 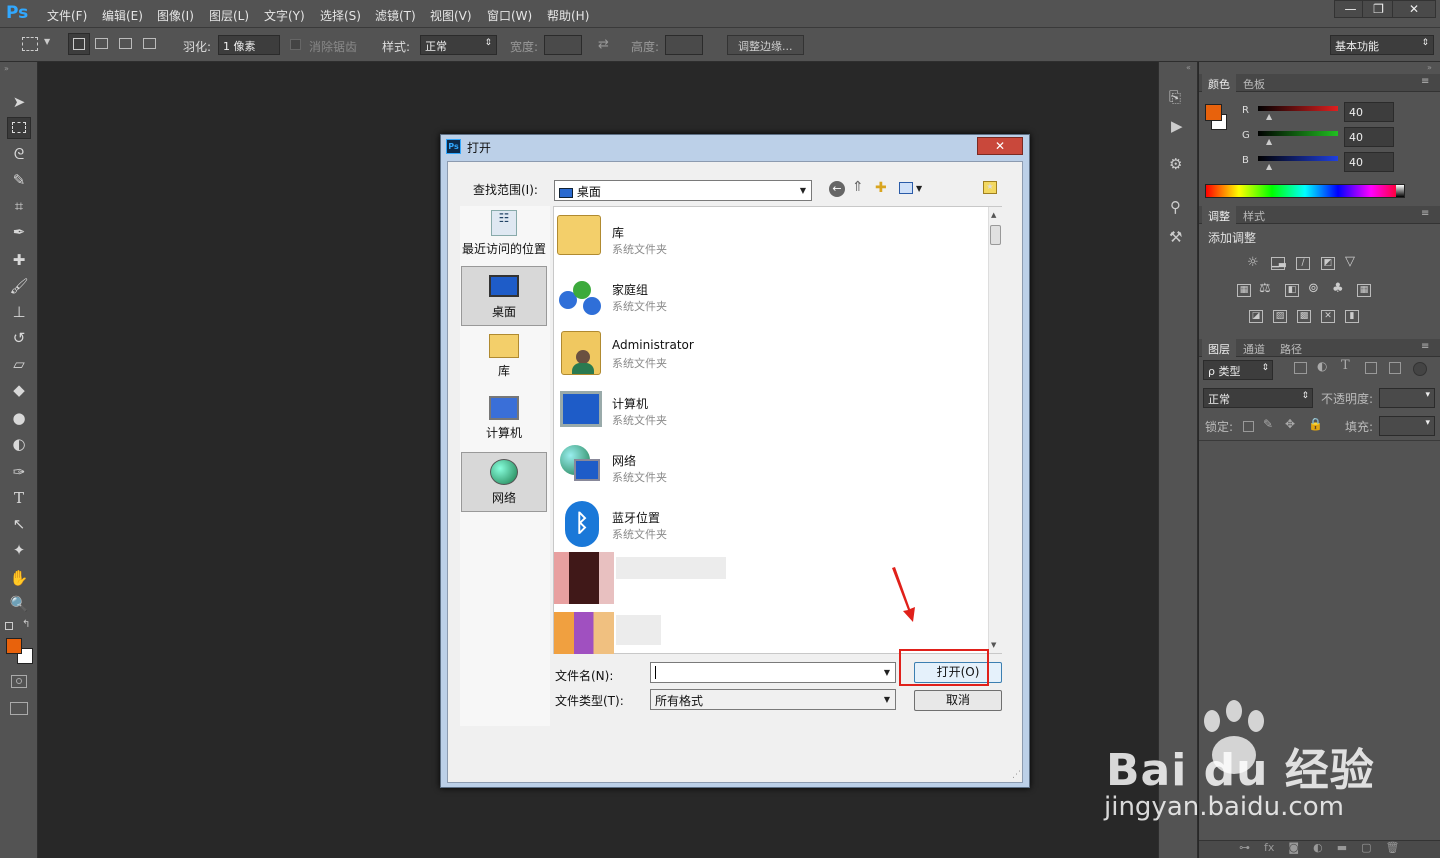 What do you see at coordinates (122, 15) in the screenshot?
I see `menu-edit: 编辑(E)` at bounding box center [122, 15].